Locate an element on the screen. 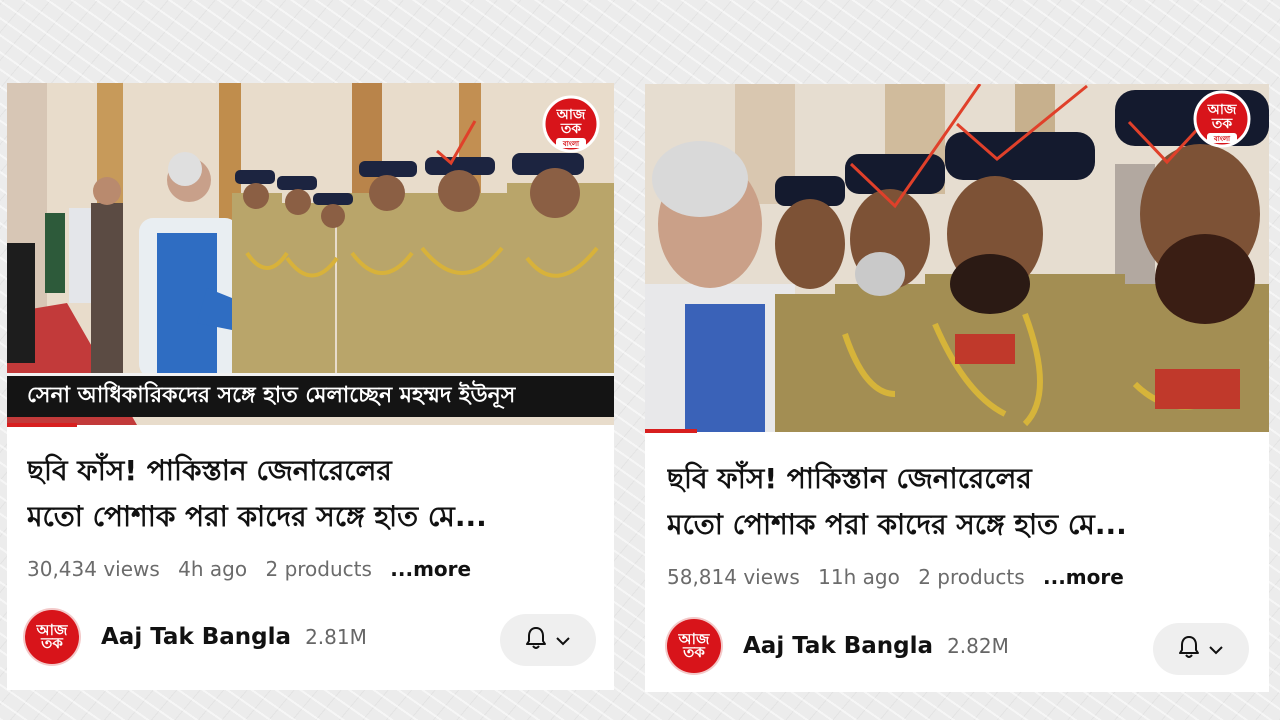  upload-age: 11h ago is located at coordinates (859, 577).